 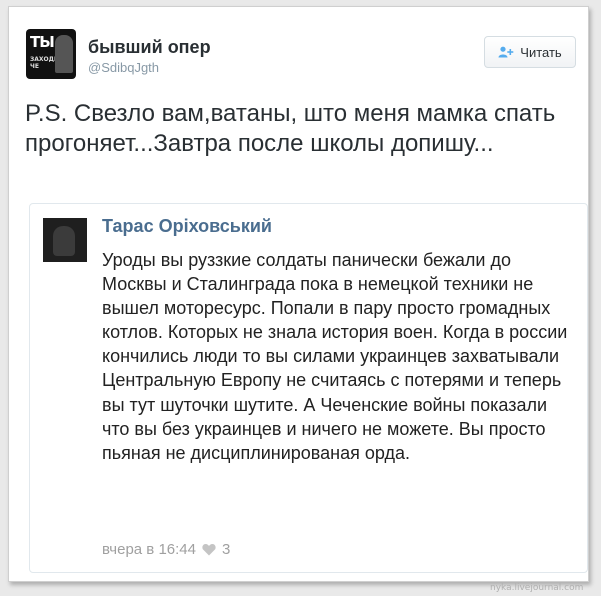 What do you see at coordinates (149, 47) in the screenshot?
I see `author-name: бывший опер` at bounding box center [149, 47].